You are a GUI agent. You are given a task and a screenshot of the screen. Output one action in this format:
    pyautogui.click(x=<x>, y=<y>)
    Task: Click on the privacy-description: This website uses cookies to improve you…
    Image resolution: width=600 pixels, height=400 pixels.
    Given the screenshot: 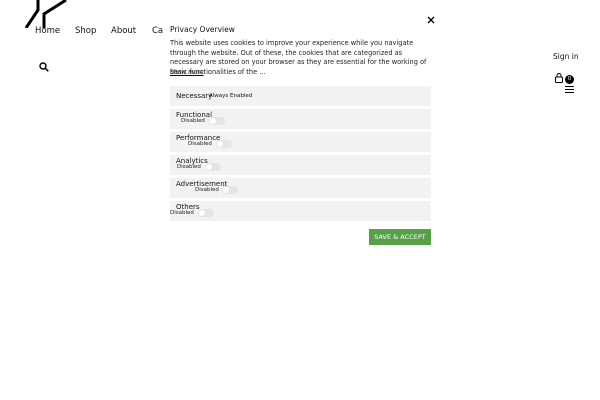 What is the action you would take?
    pyautogui.click(x=298, y=57)
    